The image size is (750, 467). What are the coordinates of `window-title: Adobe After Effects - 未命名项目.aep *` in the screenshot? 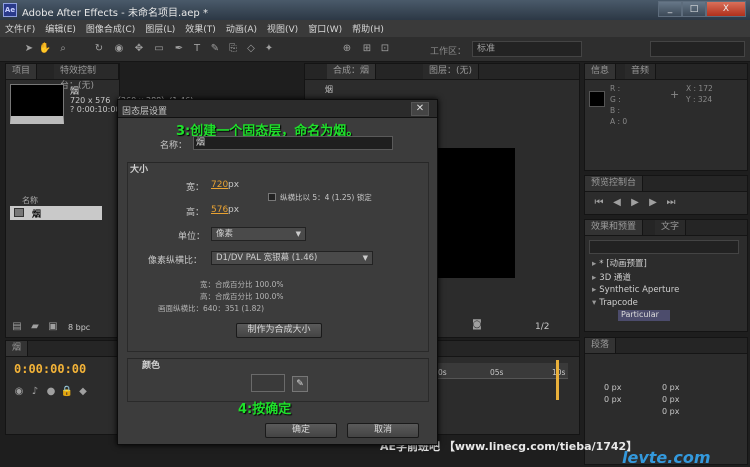 It's located at (115, 13).